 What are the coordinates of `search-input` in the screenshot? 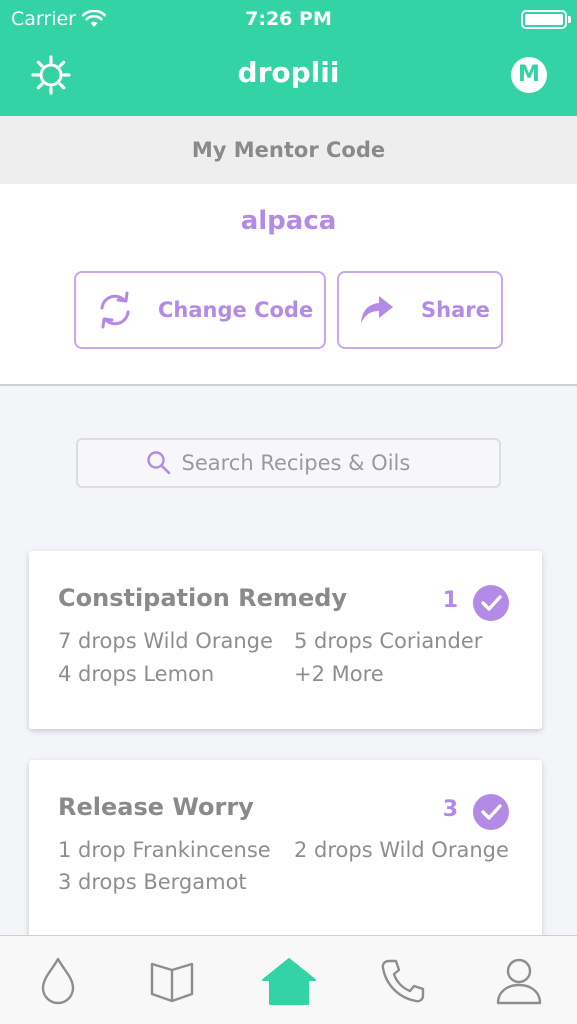 It's located at (306, 463).